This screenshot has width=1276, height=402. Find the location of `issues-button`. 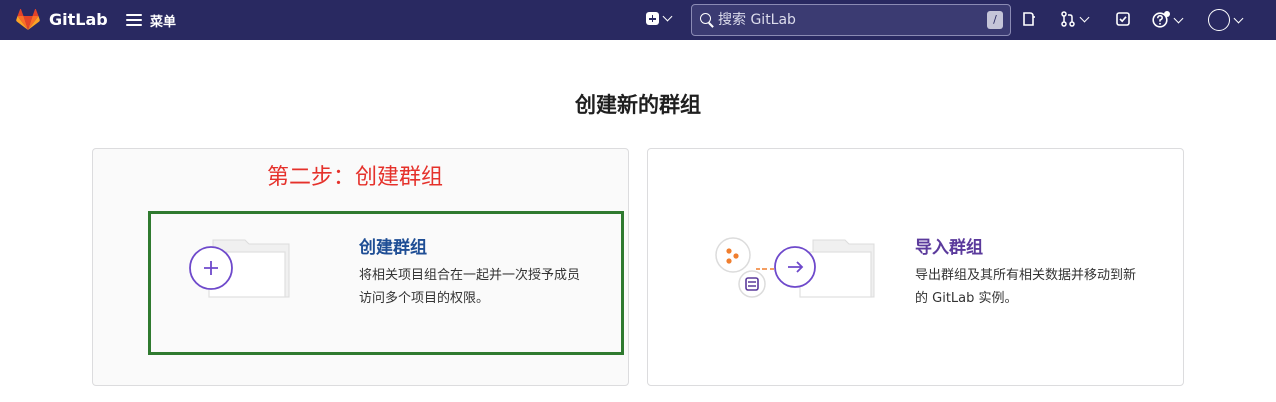

issues-button is located at coordinates (1029, 19).